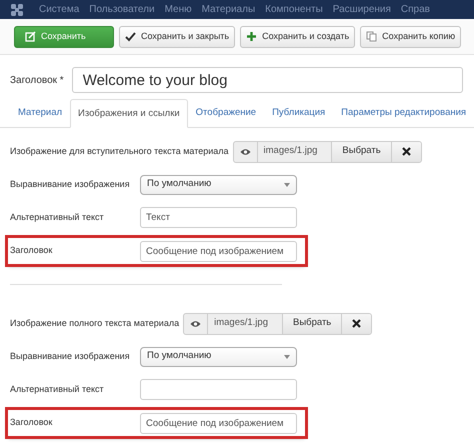 This screenshot has width=474, height=444. What do you see at coordinates (218, 217) in the screenshot?
I see `text-field: Текст` at bounding box center [218, 217].